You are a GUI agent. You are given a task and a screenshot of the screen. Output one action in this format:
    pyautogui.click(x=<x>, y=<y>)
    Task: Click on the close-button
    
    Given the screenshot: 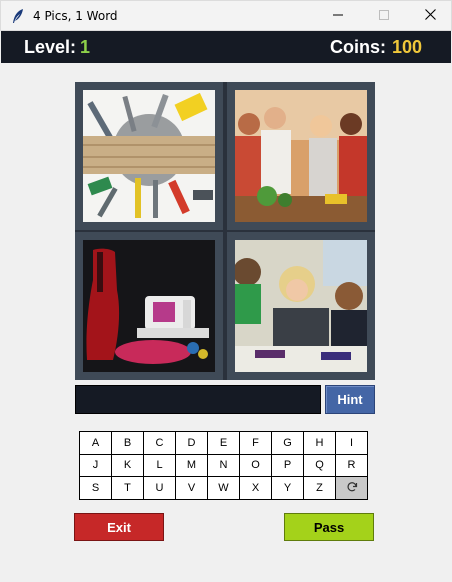 What is the action you would take?
    pyautogui.click(x=429, y=16)
    